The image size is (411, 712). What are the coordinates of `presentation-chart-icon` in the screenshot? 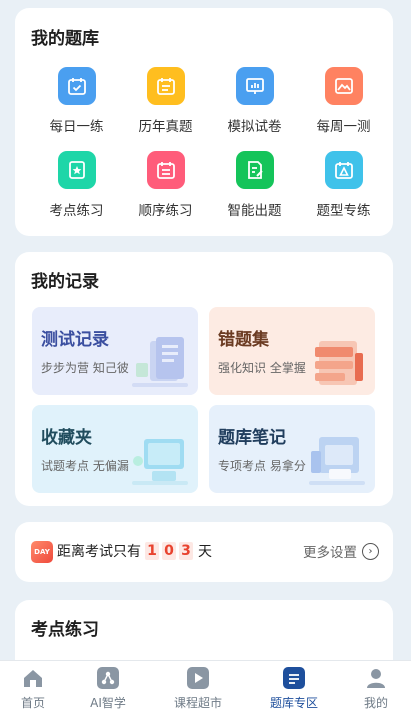 It's located at (254, 86).